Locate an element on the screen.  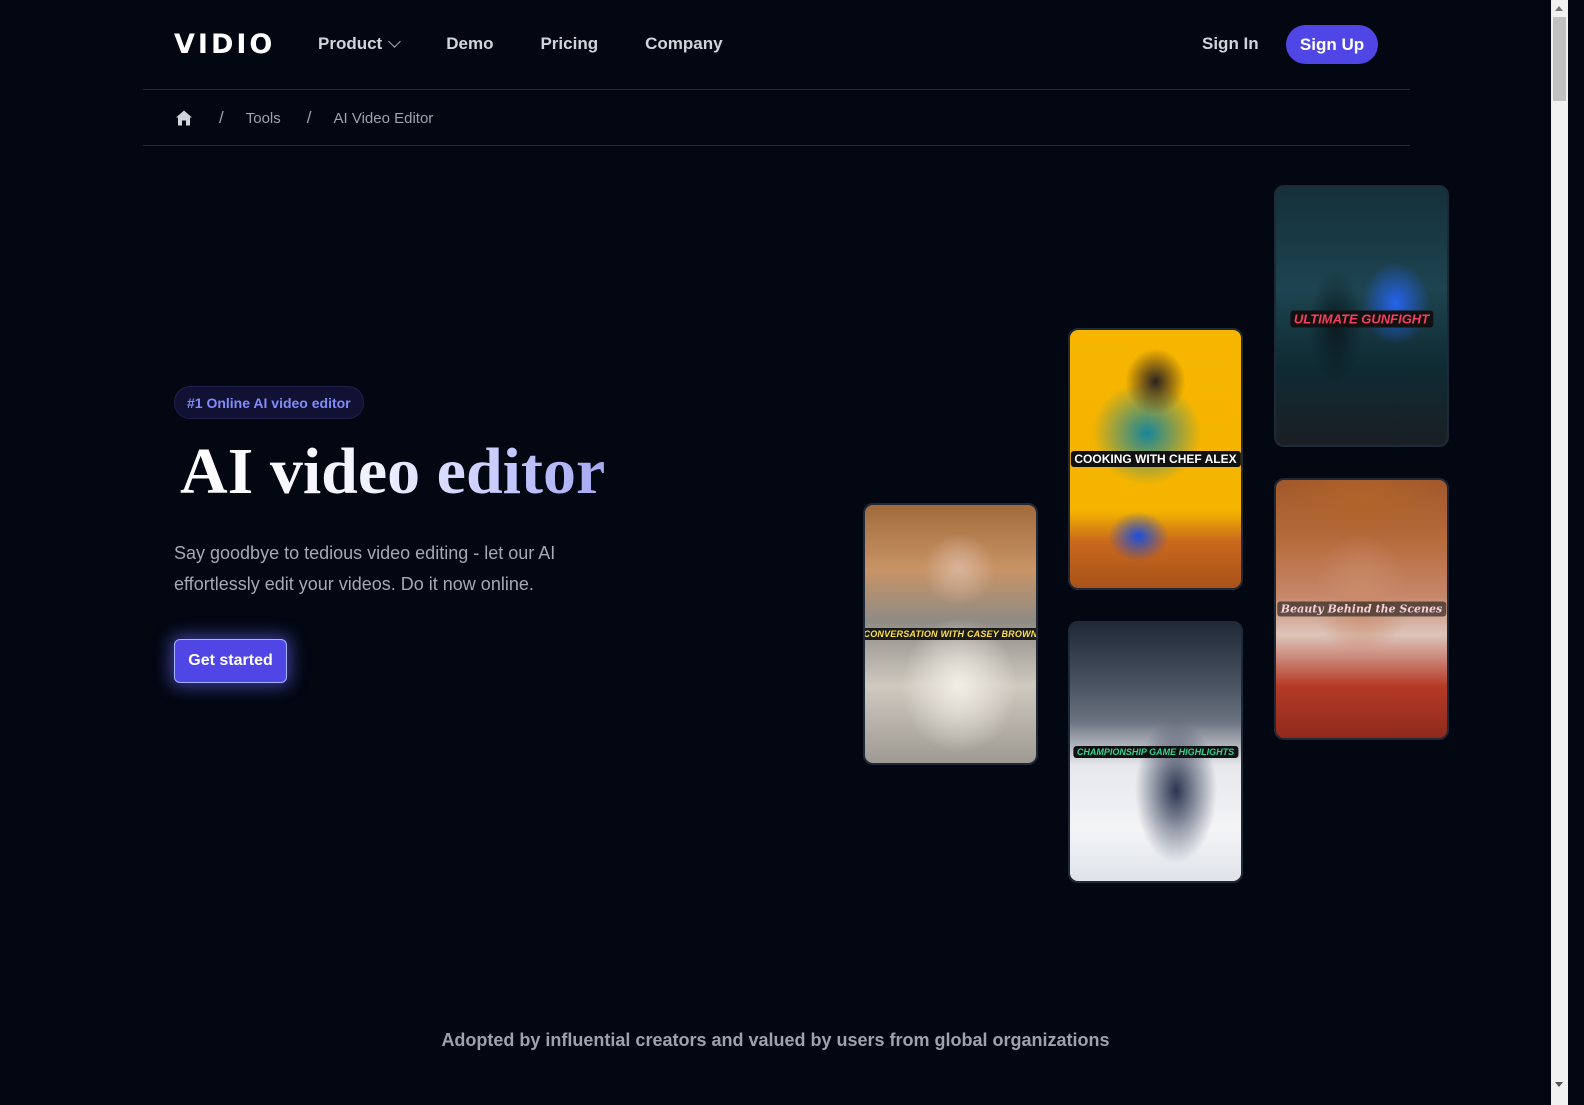
nav-product-label: Product is located at coordinates (350, 43).